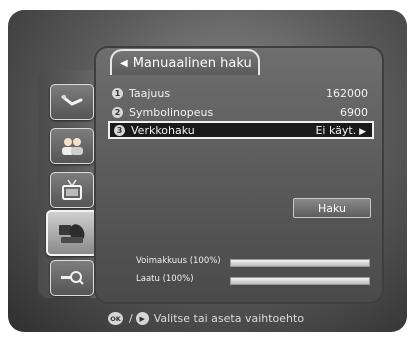  What do you see at coordinates (124, 63) in the screenshot?
I see `back-arrow-icon: ◀` at bounding box center [124, 63].